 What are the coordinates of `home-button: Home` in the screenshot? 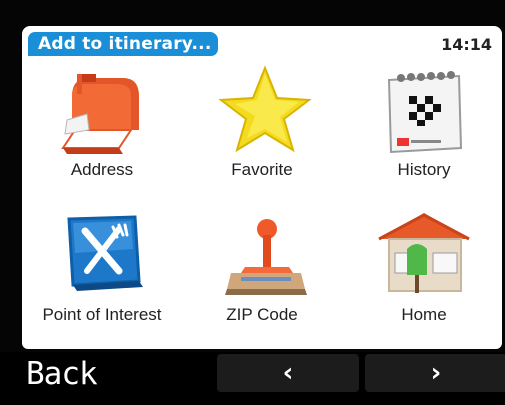 It's located at (424, 279).